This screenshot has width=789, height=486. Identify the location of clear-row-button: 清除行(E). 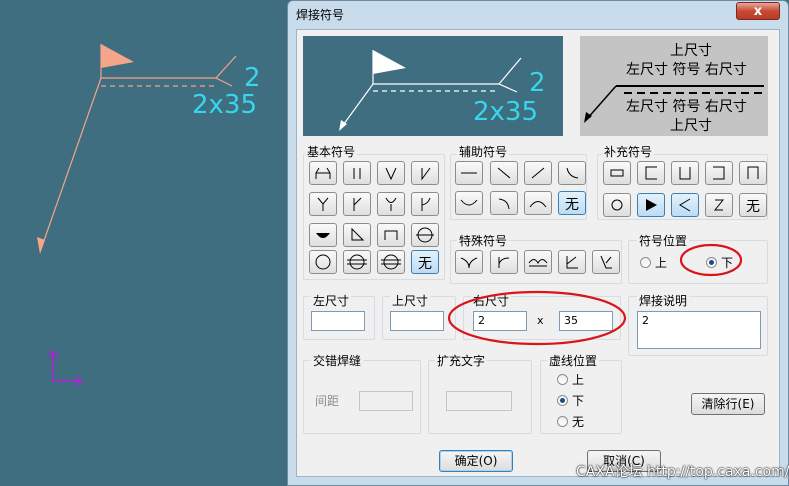
(728, 404).